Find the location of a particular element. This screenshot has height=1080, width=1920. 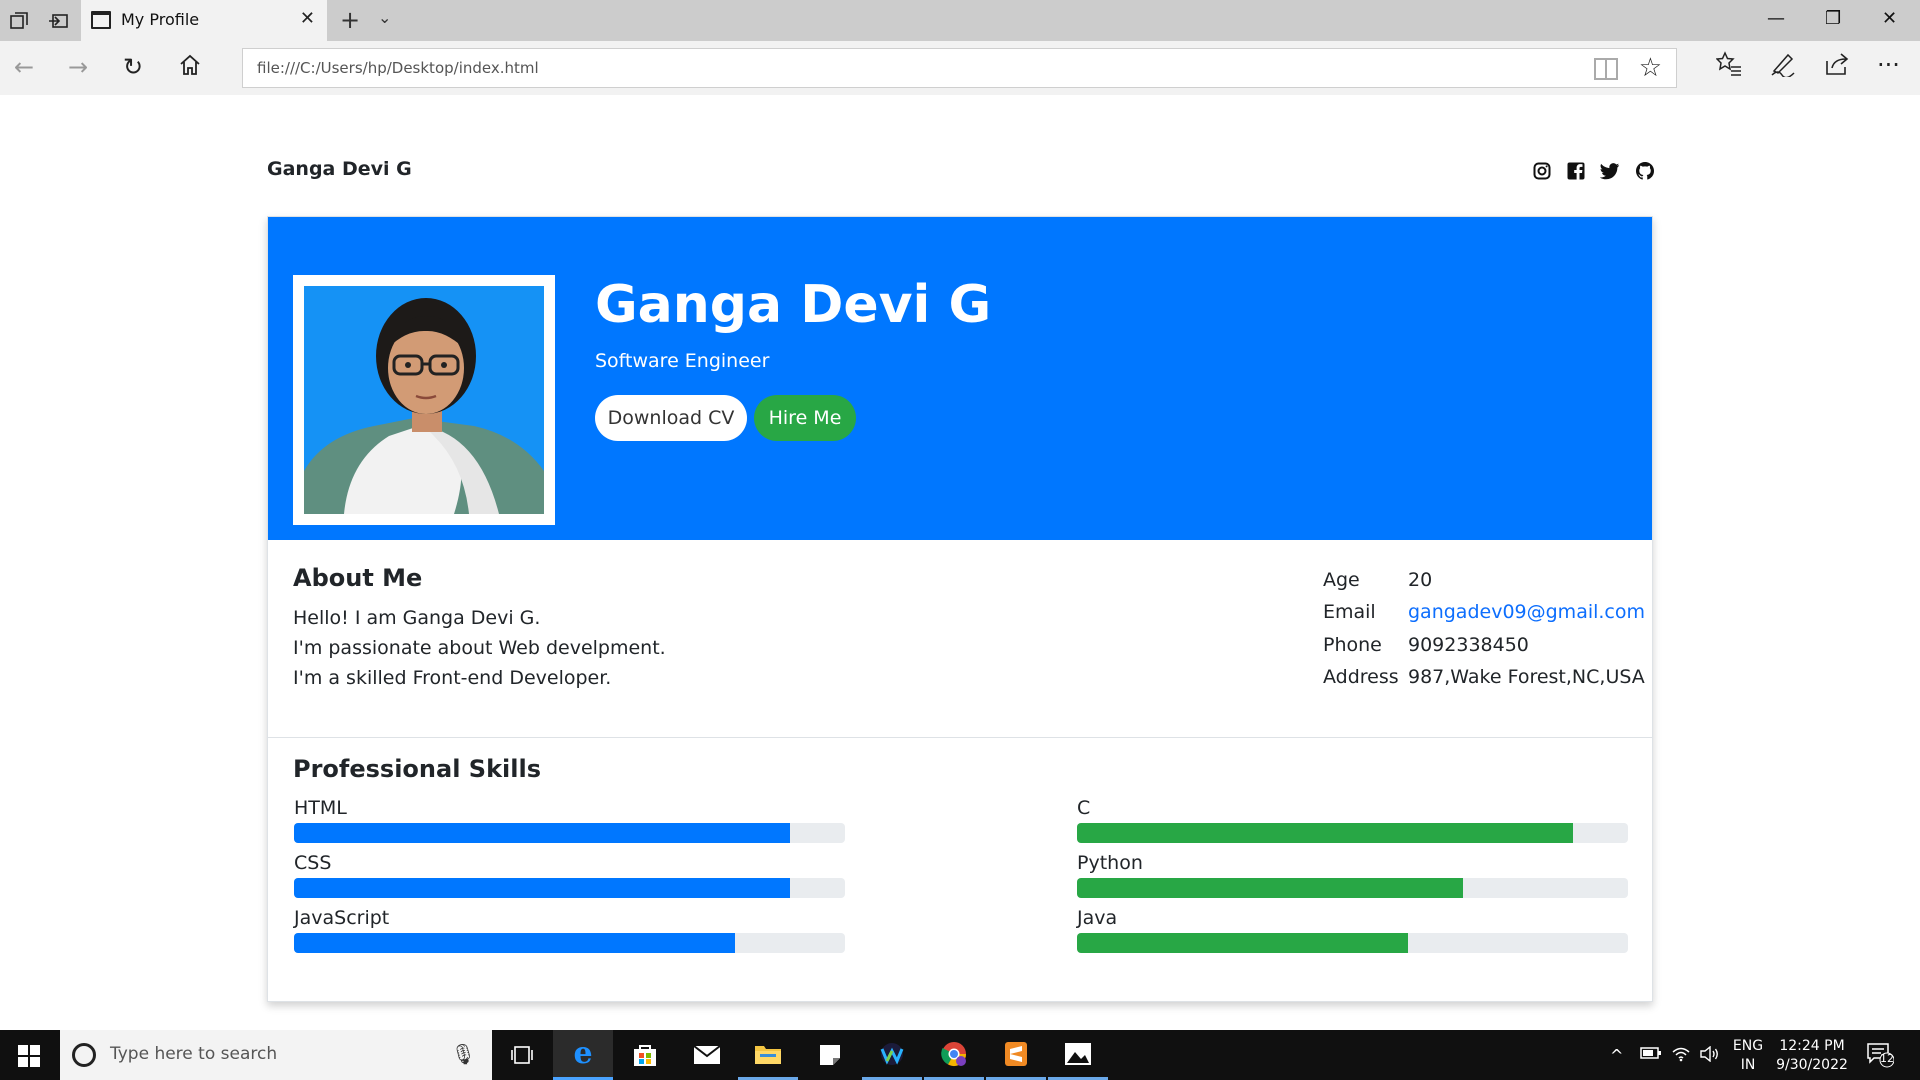

email-link: gangadev09@gmail.com is located at coordinates (1526, 612).